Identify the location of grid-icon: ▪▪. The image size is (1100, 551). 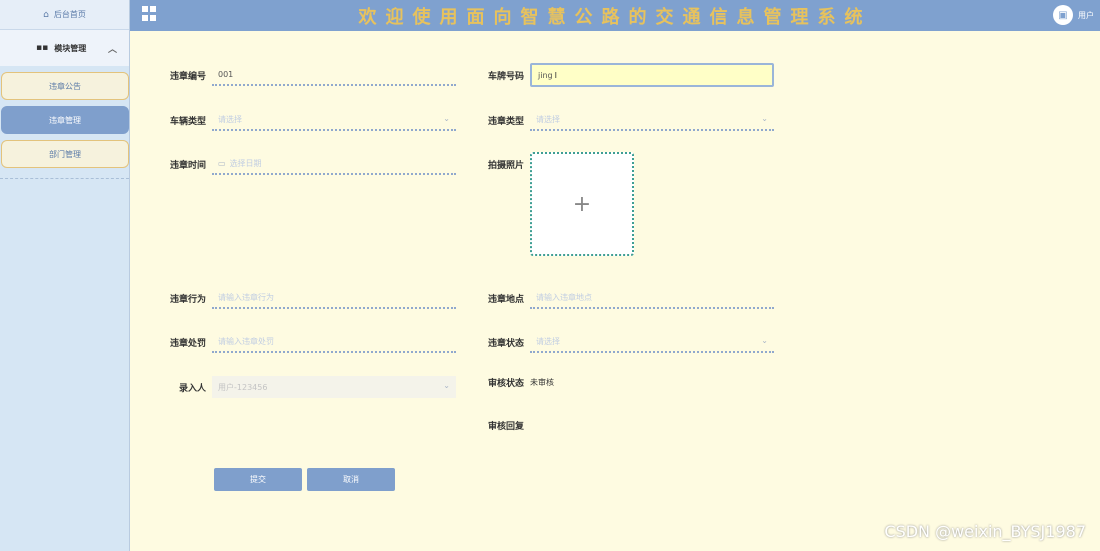
(42, 48).